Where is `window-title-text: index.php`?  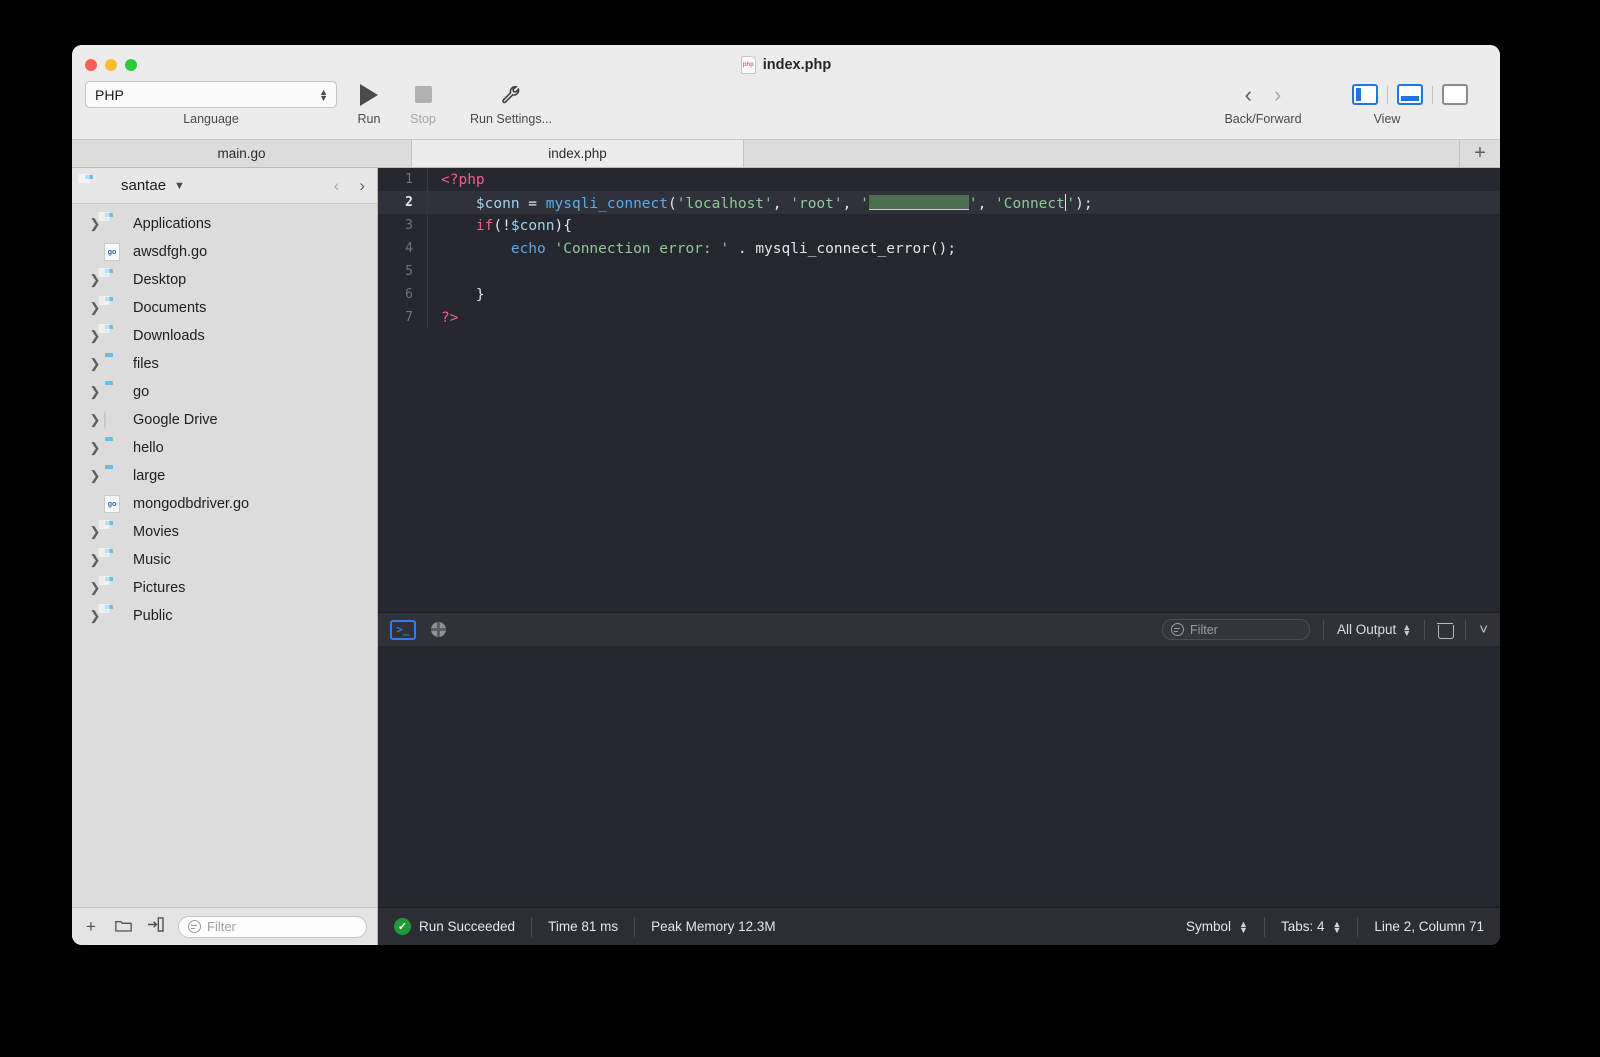 window-title-text: index.php is located at coordinates (797, 65).